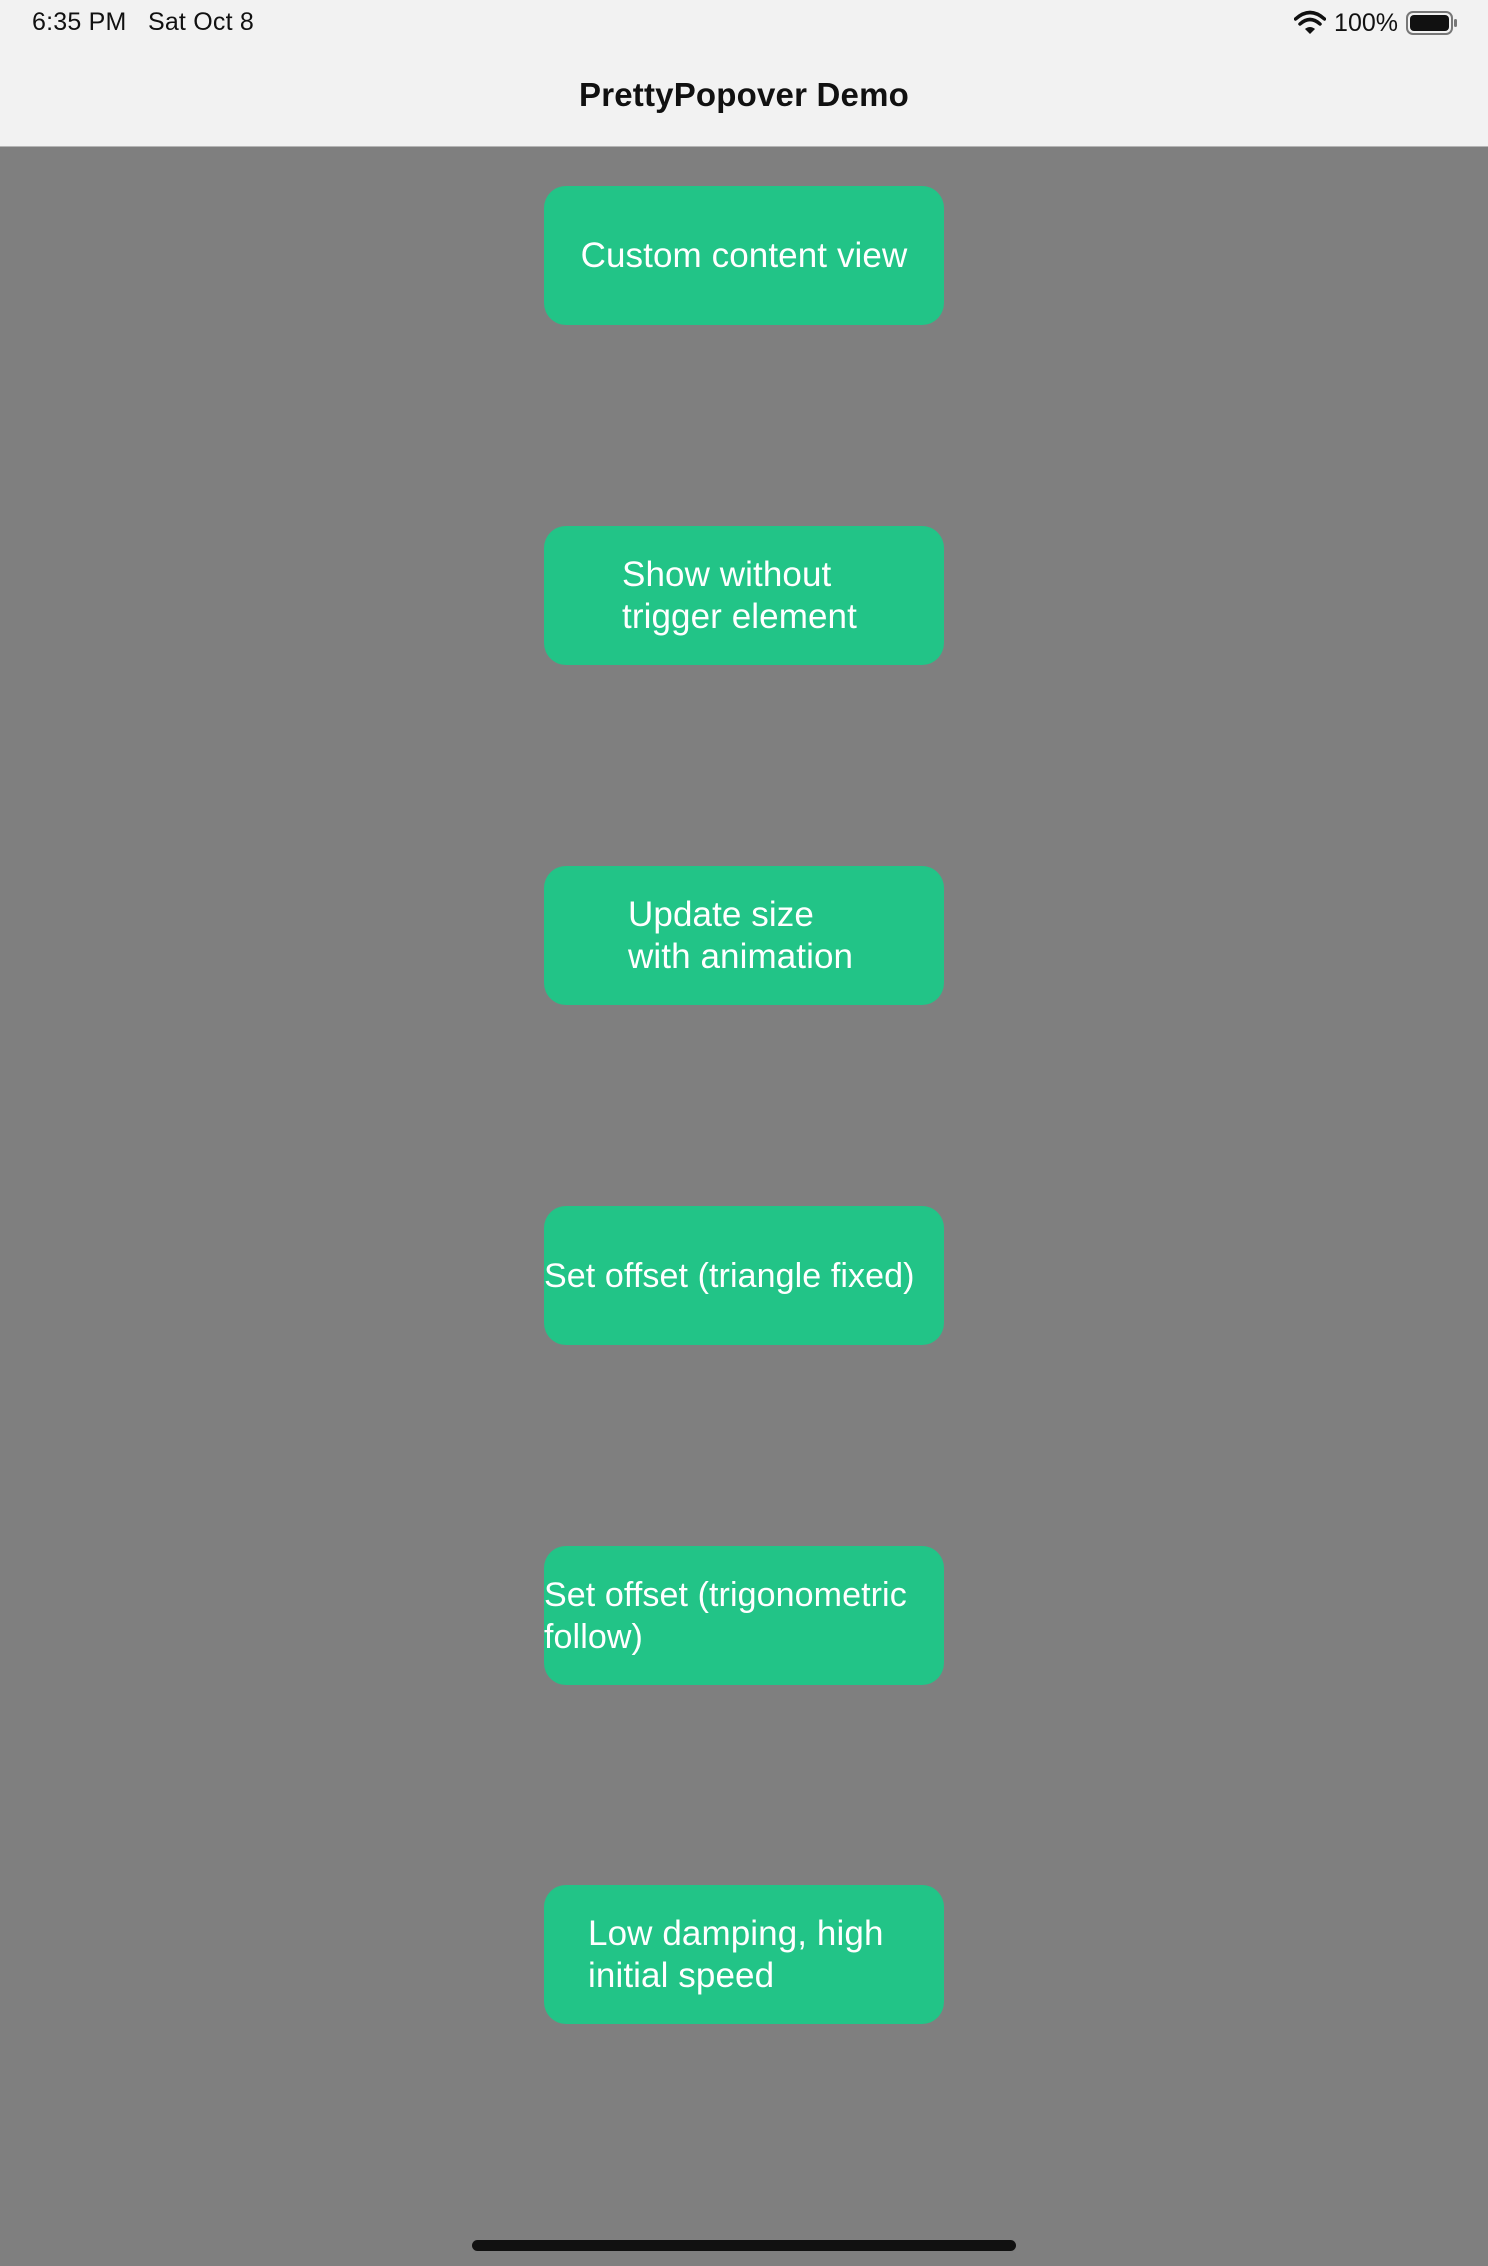 The width and height of the screenshot is (1488, 2266). Describe the element at coordinates (744, 935) in the screenshot. I see `update-size-animation-button: Update size with animation` at that location.